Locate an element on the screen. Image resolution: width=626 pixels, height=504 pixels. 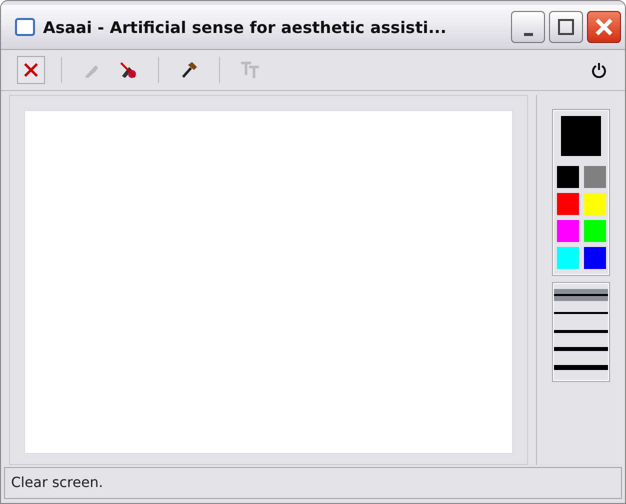
close-button is located at coordinates (604, 27).